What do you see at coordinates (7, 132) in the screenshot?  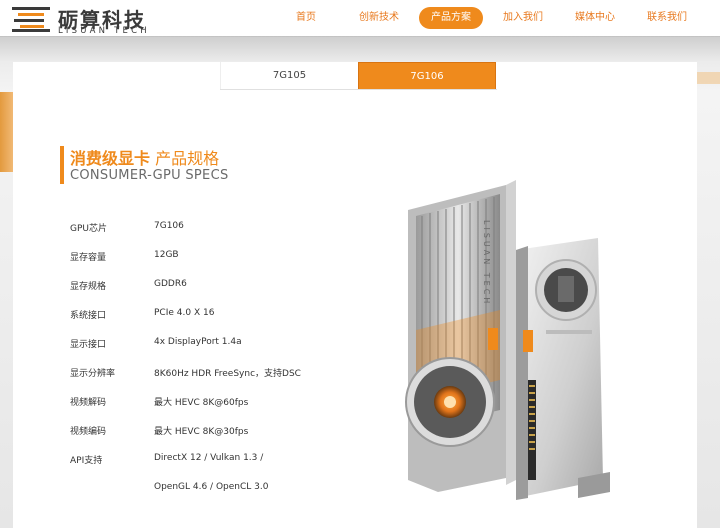 I see `backdrop-accent` at bounding box center [7, 132].